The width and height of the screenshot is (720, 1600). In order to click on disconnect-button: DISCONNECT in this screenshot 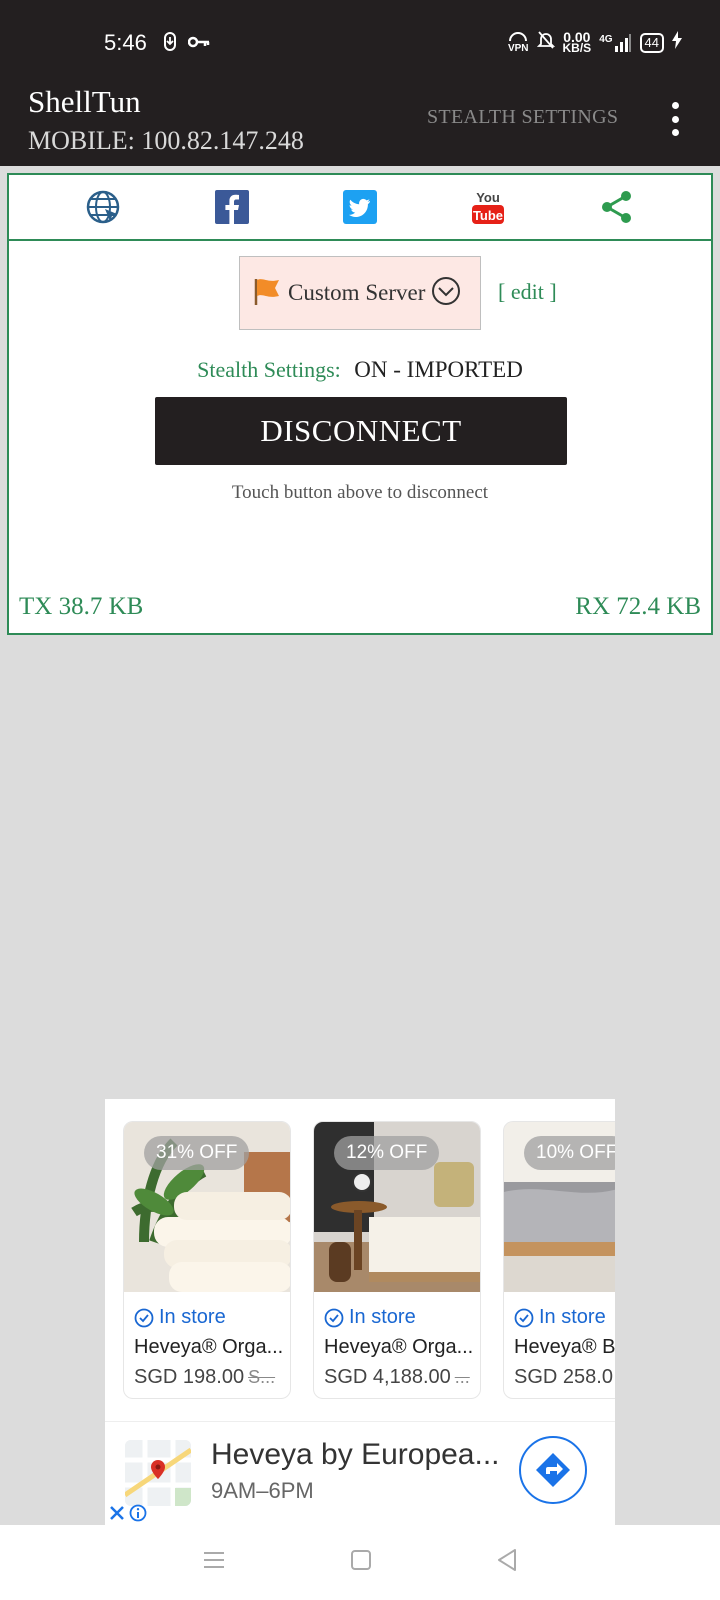, I will do `click(361, 431)`.